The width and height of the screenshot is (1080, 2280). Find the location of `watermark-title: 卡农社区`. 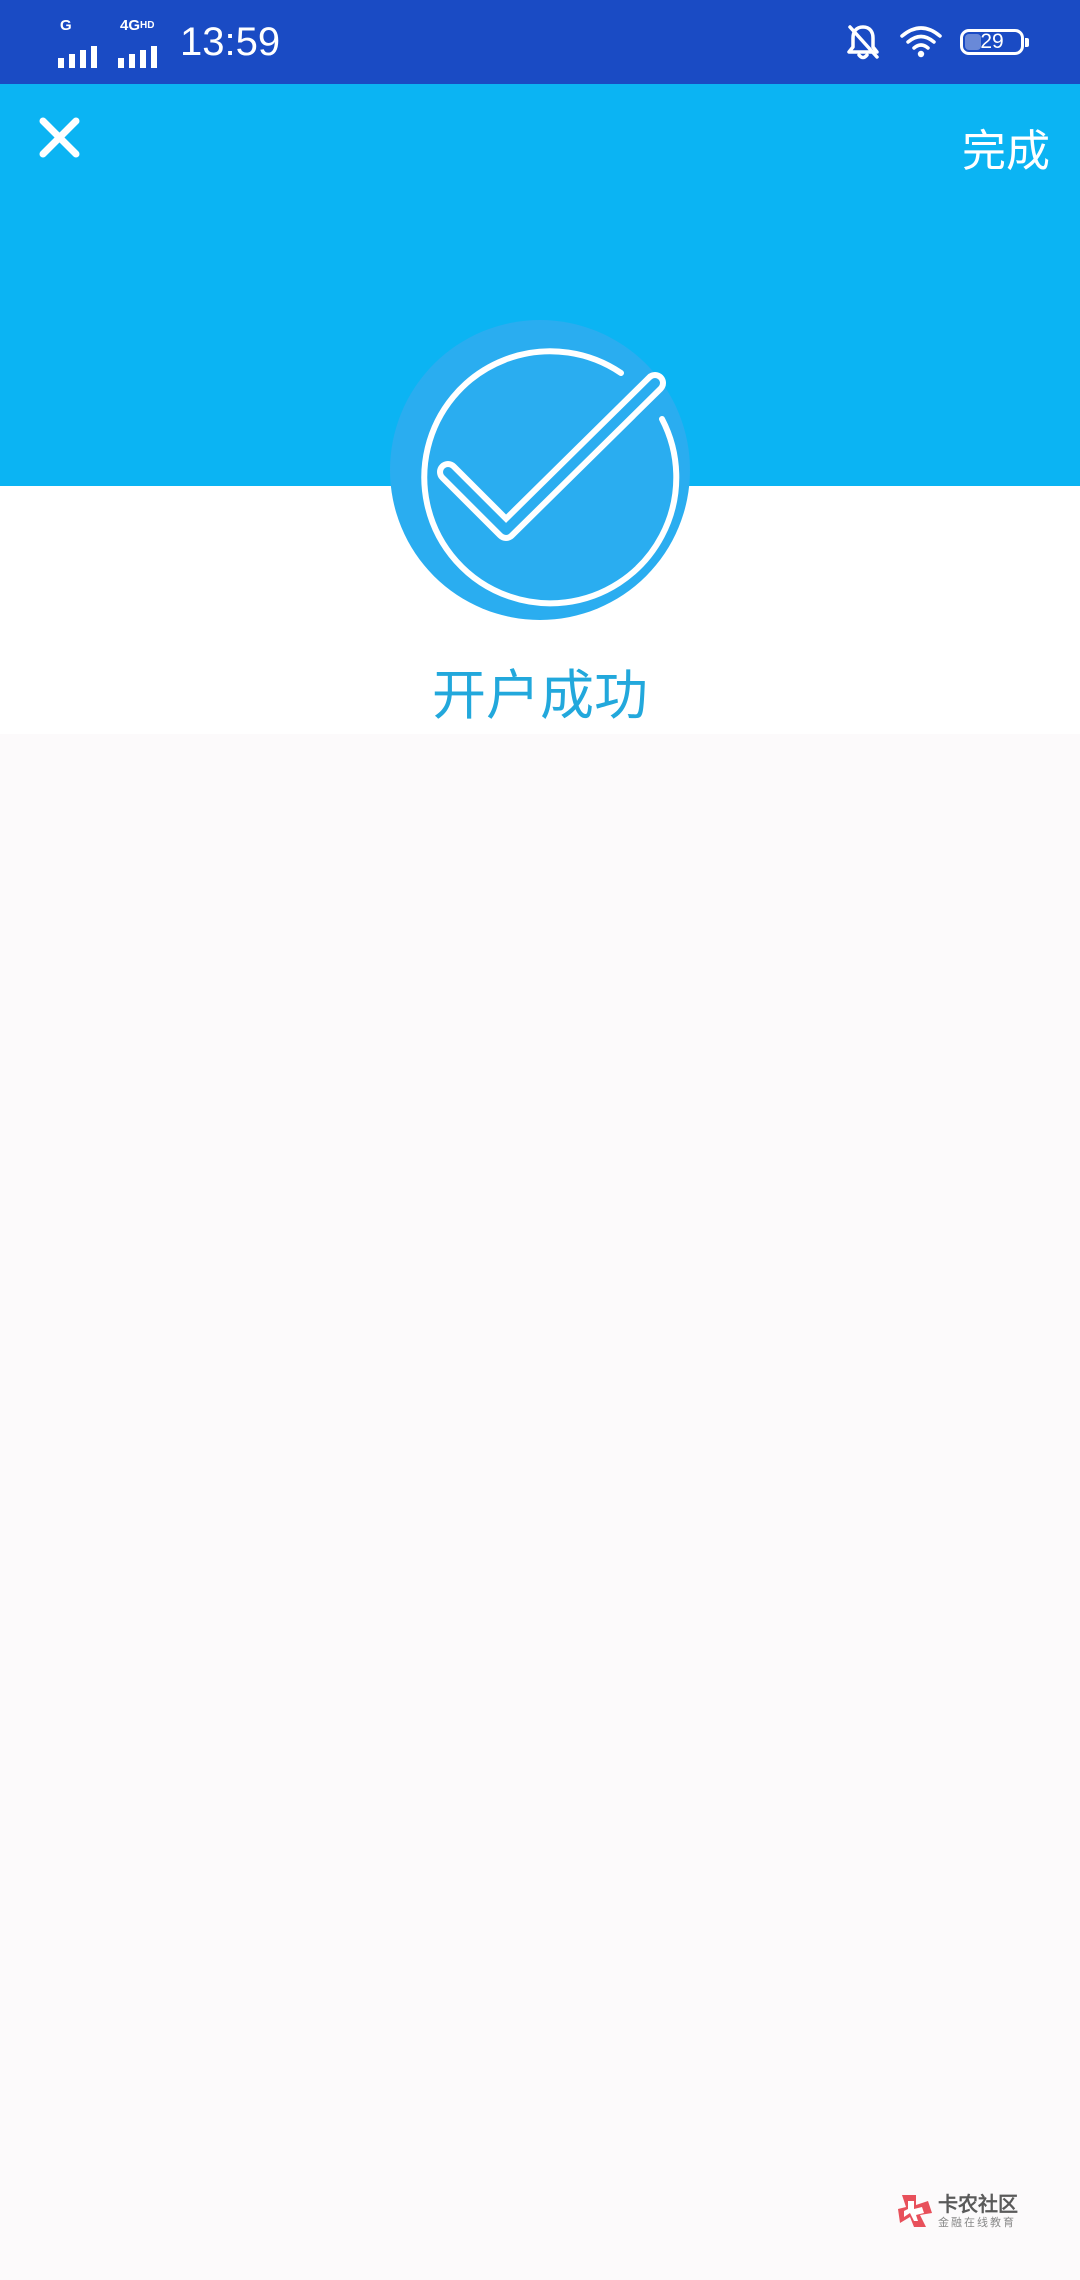

watermark-title: 卡农社区 is located at coordinates (978, 2204).